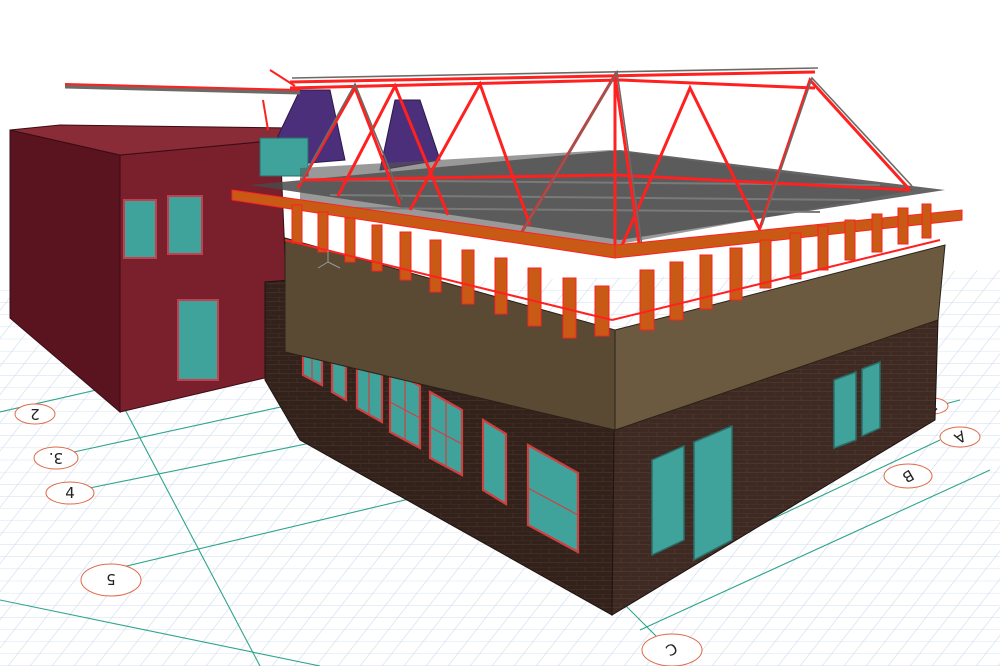 This screenshot has width=1000, height=666. I want to click on grid-marker-2: 2, so click(35, 414).